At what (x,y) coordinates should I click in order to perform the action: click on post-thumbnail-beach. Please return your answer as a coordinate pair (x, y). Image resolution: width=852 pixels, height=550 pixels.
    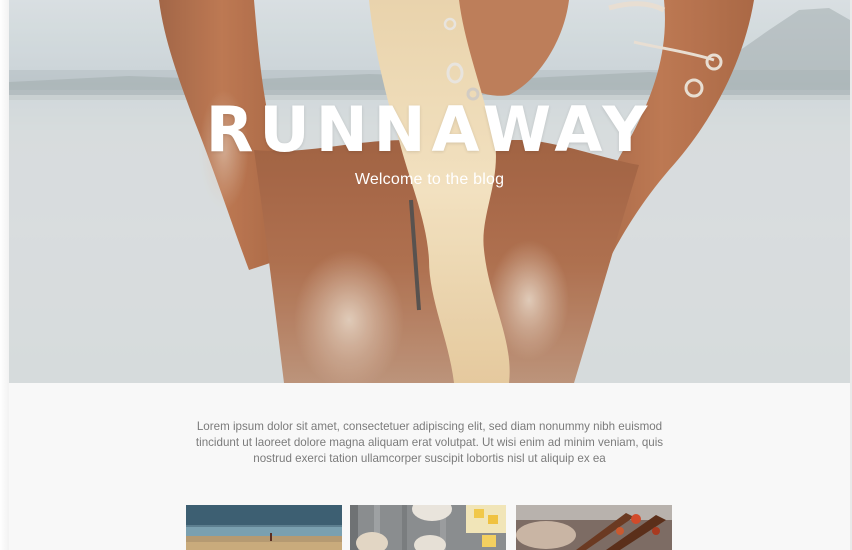
    Looking at the image, I should click on (264, 527).